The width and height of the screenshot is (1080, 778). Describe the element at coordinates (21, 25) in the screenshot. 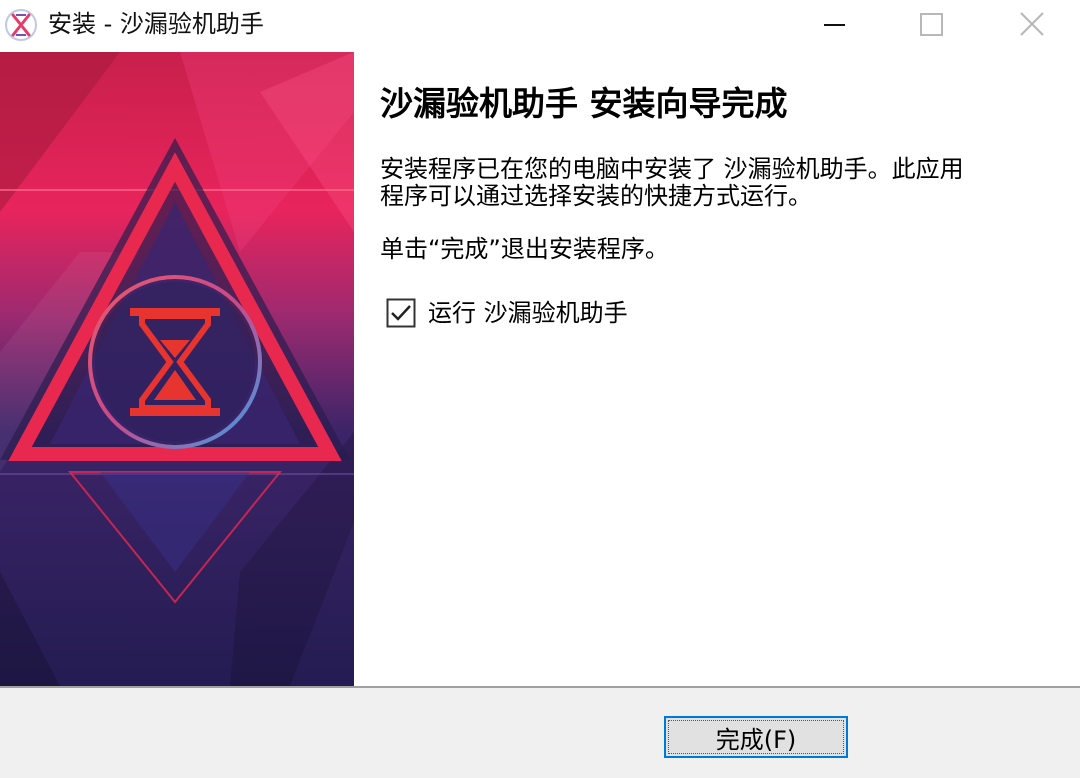

I see `hourglass-x-icon` at that location.